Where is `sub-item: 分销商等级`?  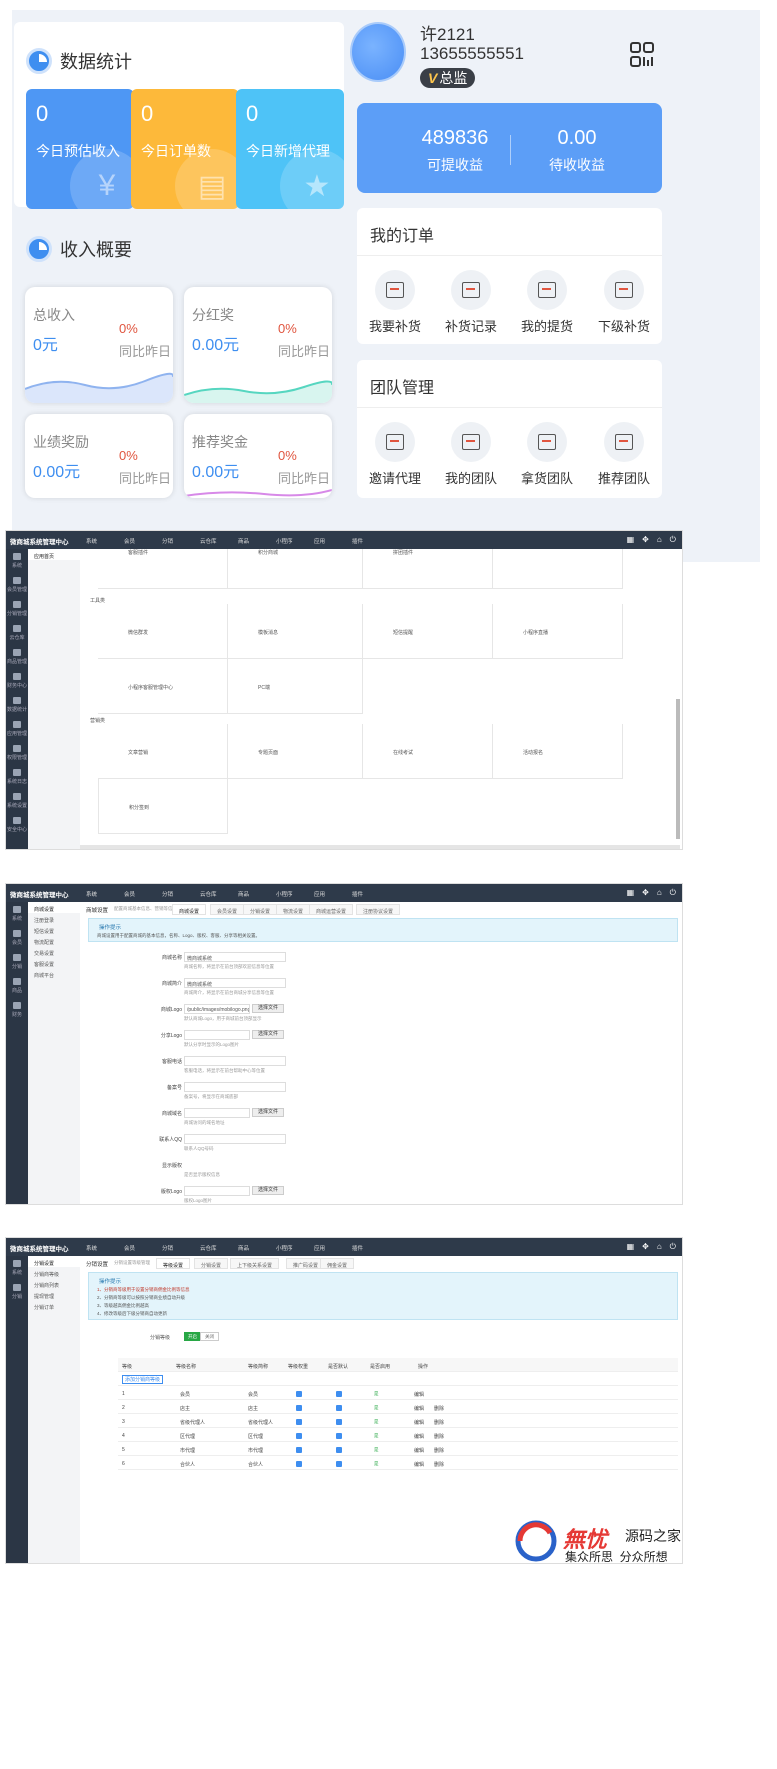 sub-item: 分销商等级 is located at coordinates (54, 1272).